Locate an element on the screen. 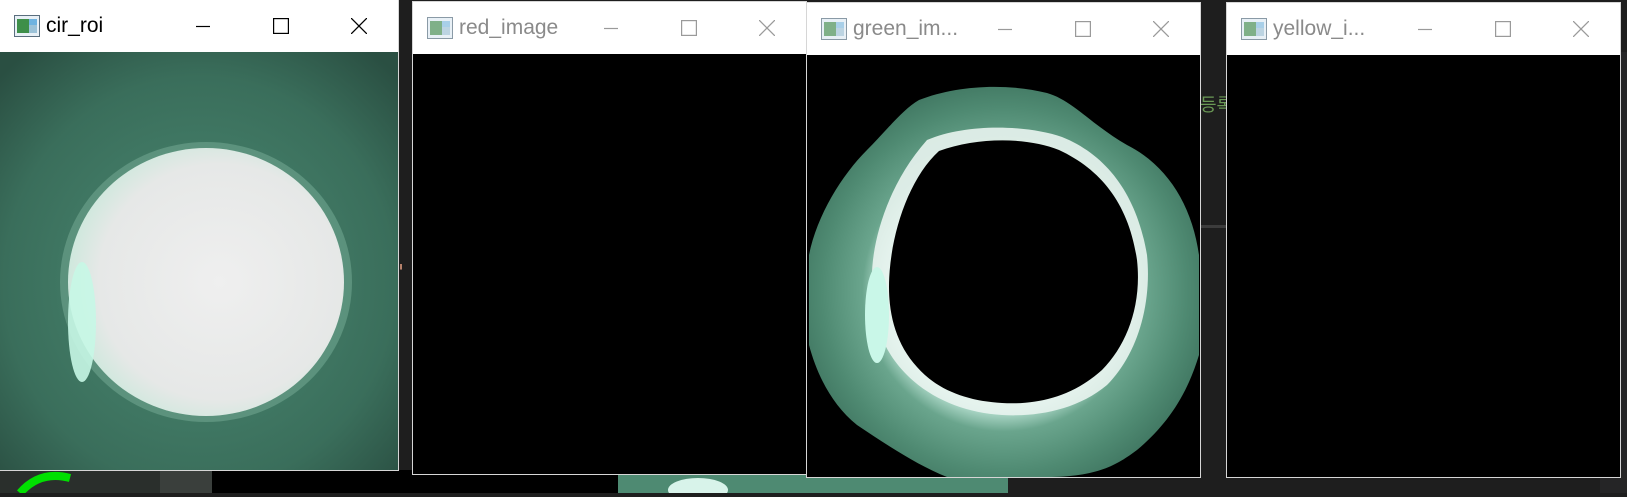 This screenshot has width=1627, height=497. title-bar: cir_roi is located at coordinates (199, 26).